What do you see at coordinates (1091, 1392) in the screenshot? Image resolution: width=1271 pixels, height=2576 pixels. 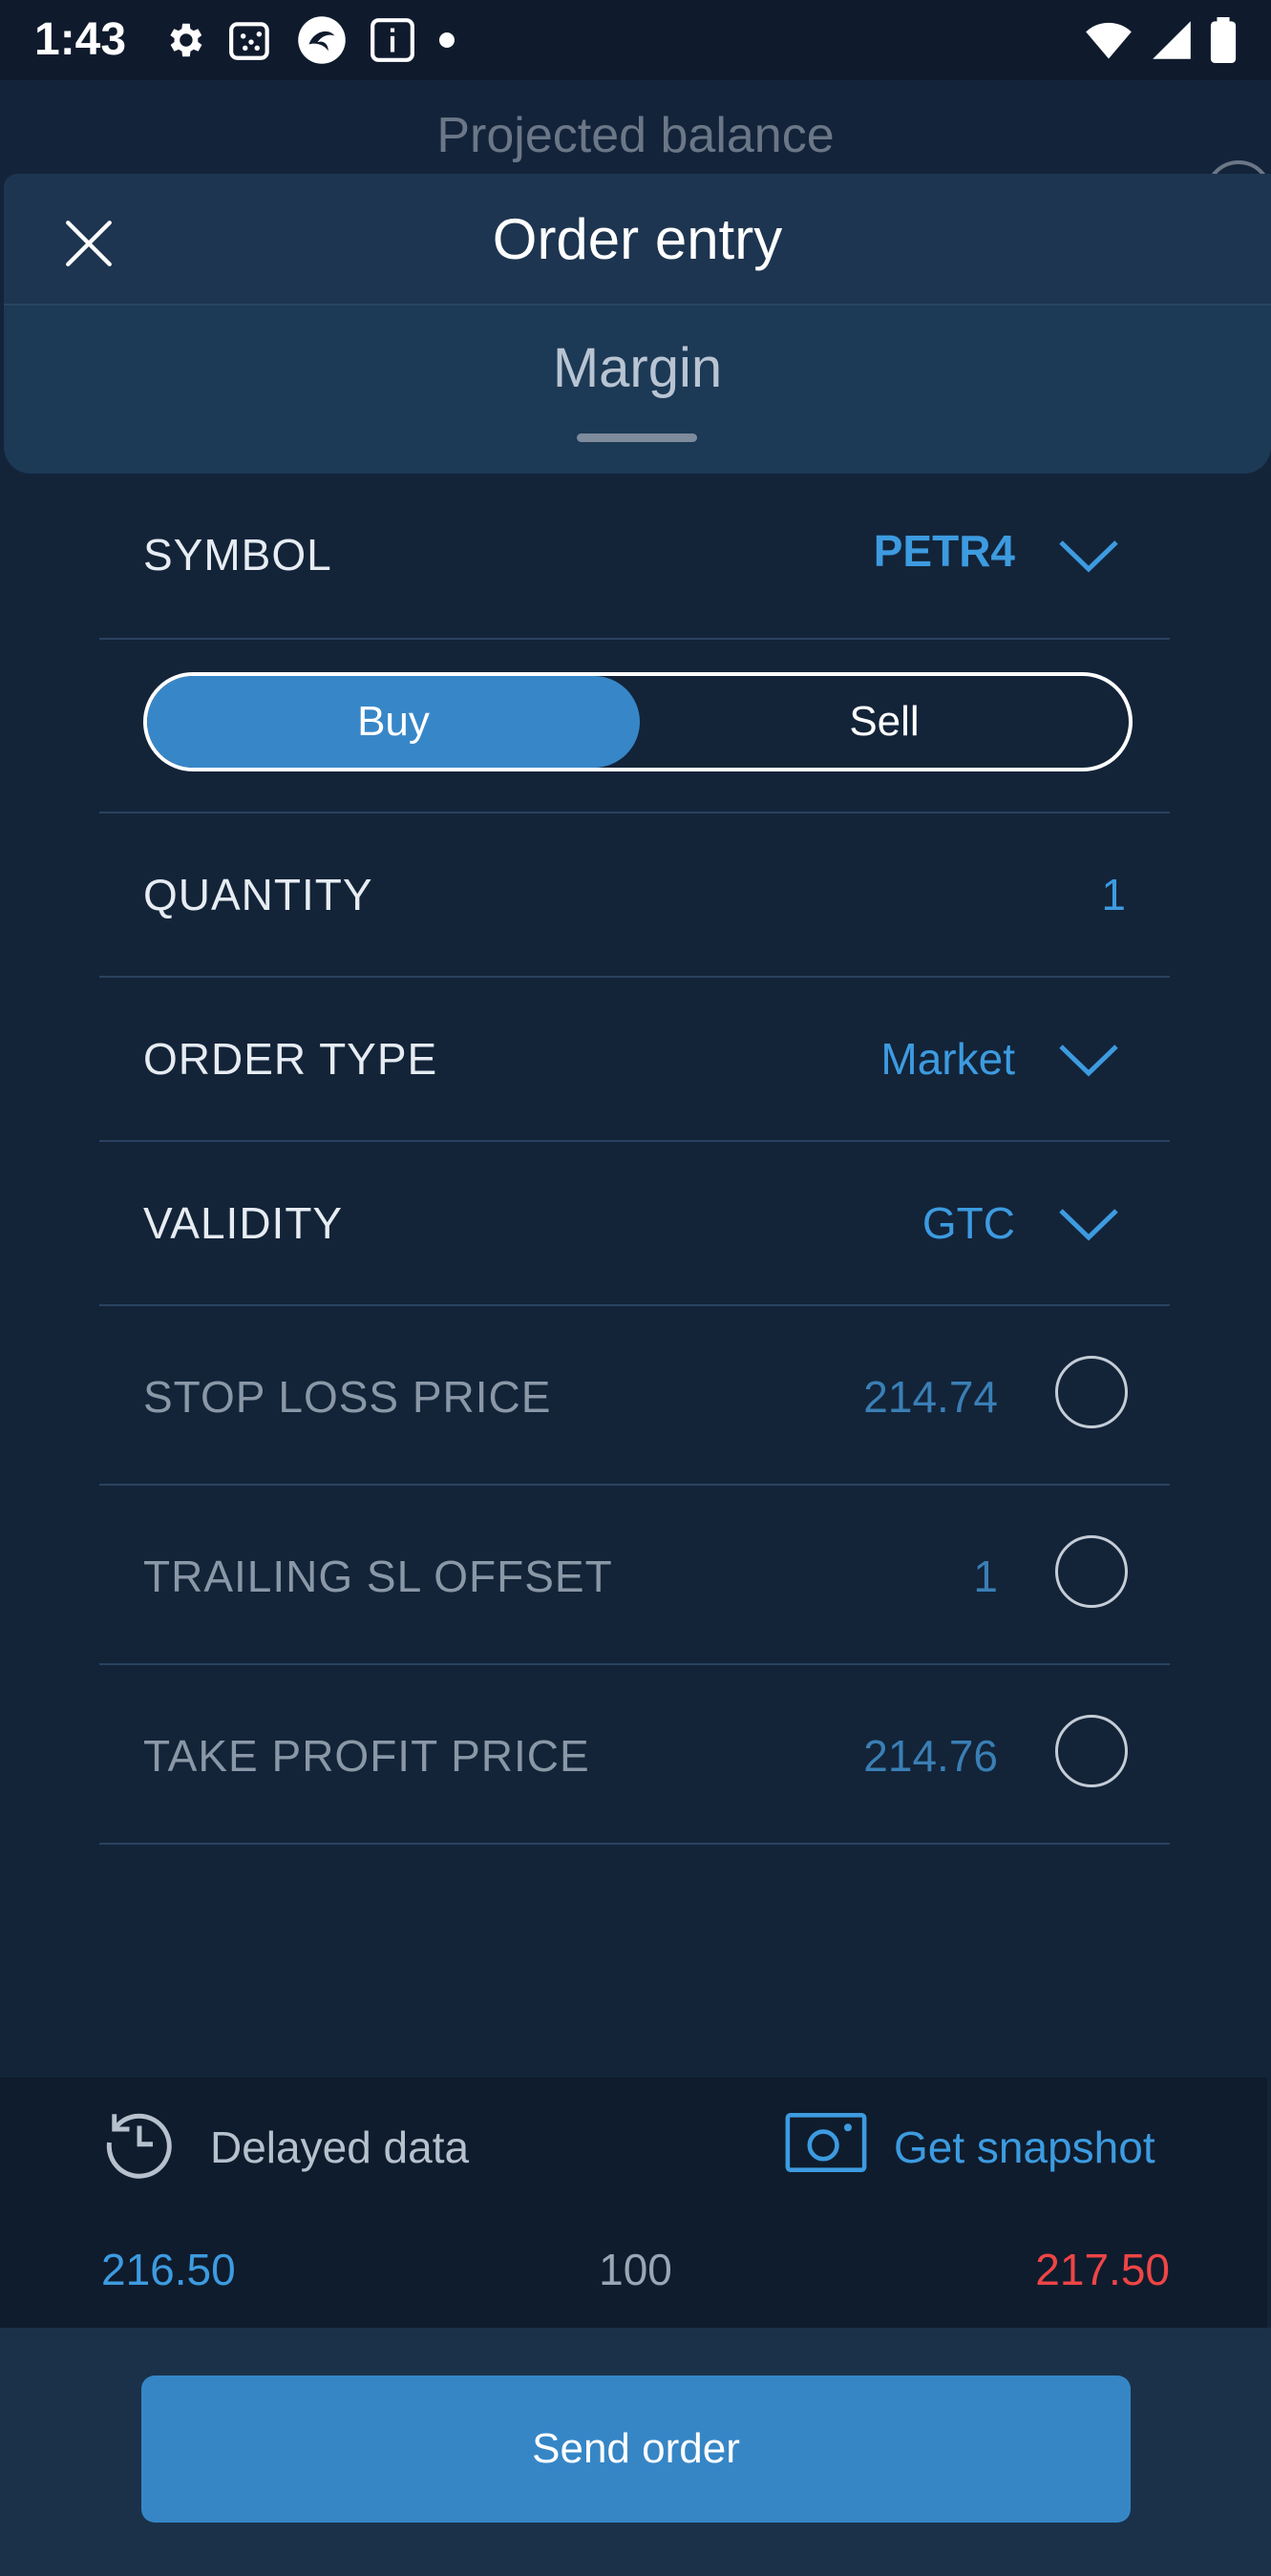 I see `stop-loss-radio` at bounding box center [1091, 1392].